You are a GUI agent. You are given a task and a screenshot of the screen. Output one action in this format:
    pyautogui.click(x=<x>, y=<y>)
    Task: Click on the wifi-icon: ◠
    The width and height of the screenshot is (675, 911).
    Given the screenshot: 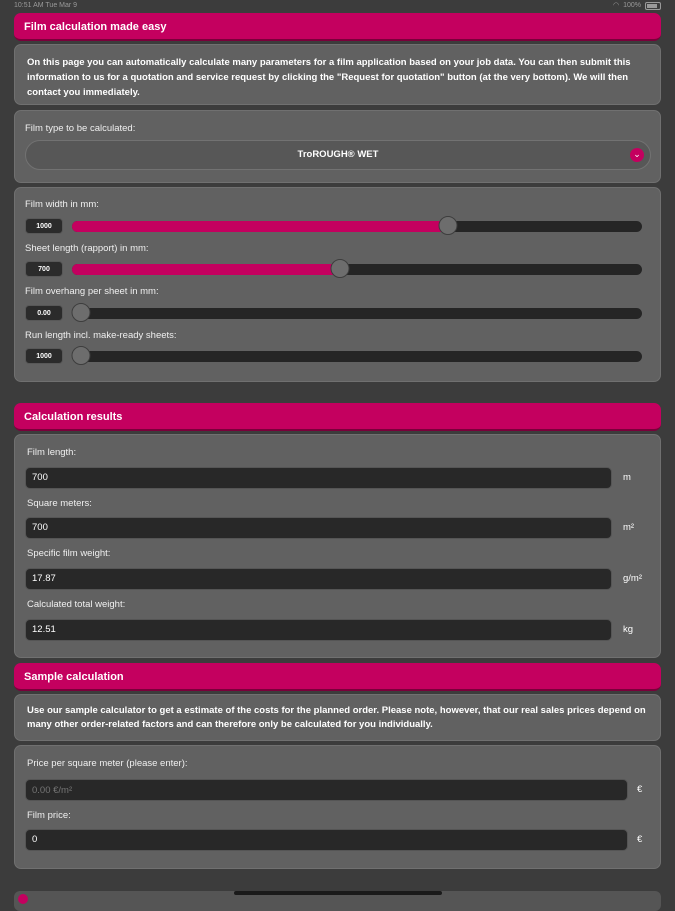 What is the action you would take?
    pyautogui.click(x=616, y=5)
    